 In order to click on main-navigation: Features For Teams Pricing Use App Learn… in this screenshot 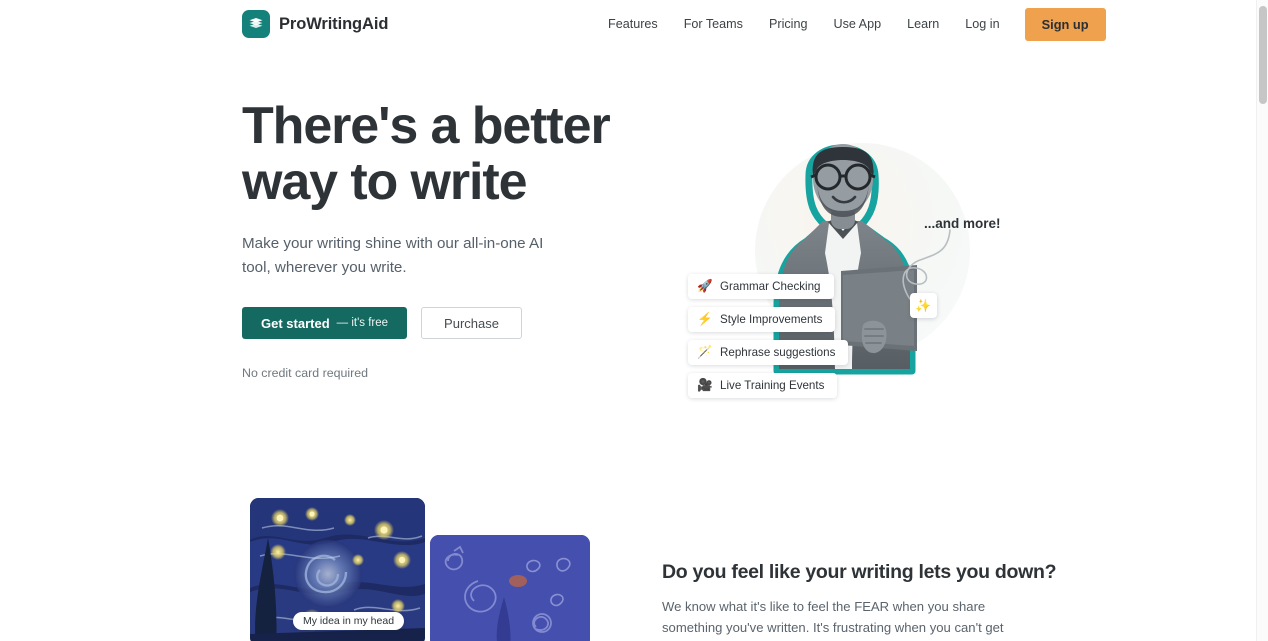, I will do `click(850, 24)`.